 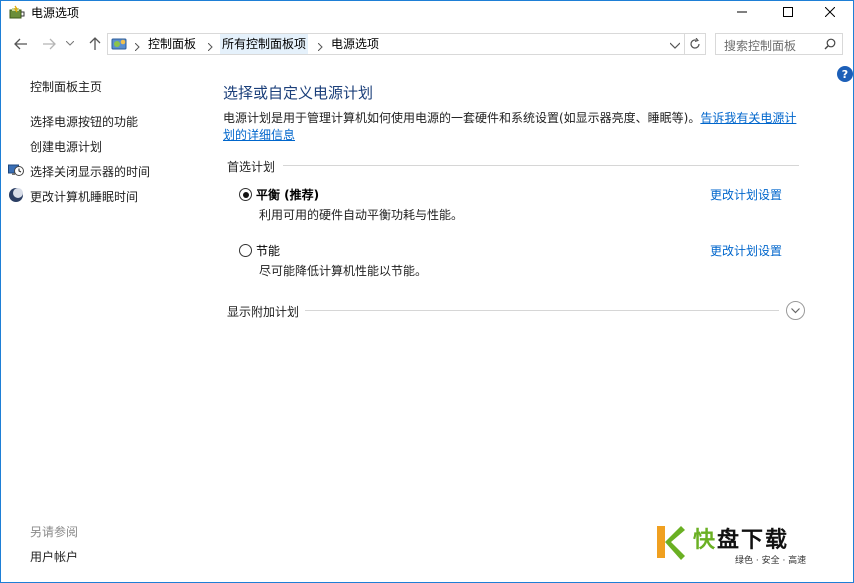 I want to click on power-saver-plan-name: 节能, so click(x=268, y=250).